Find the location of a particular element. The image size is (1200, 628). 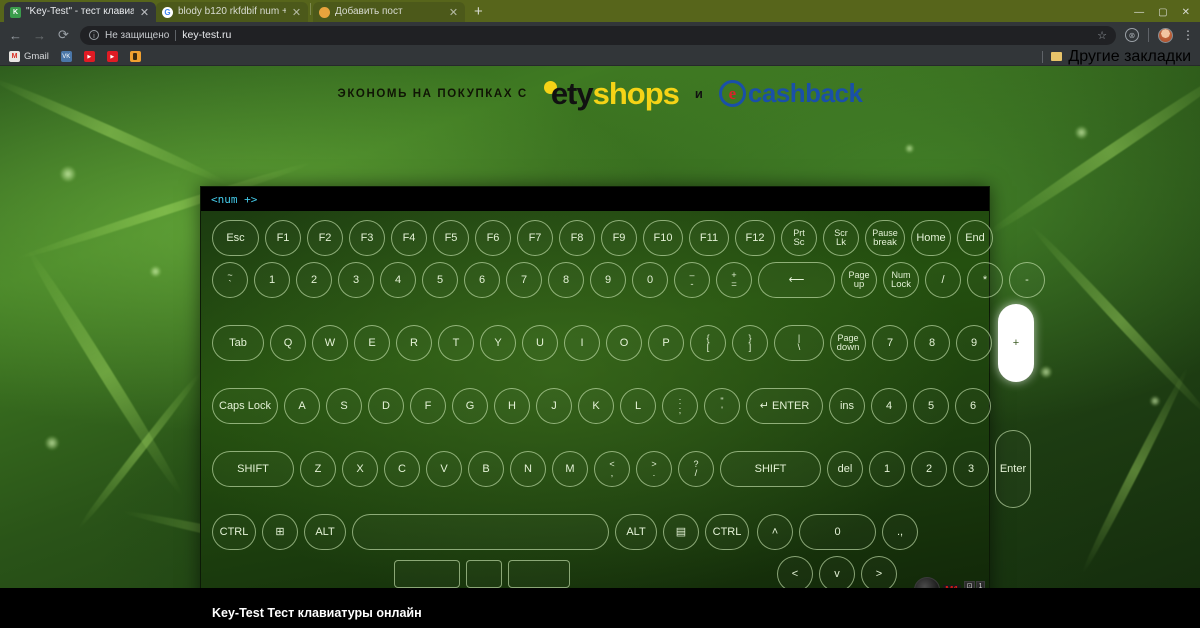

key-a: A is located at coordinates (302, 406).